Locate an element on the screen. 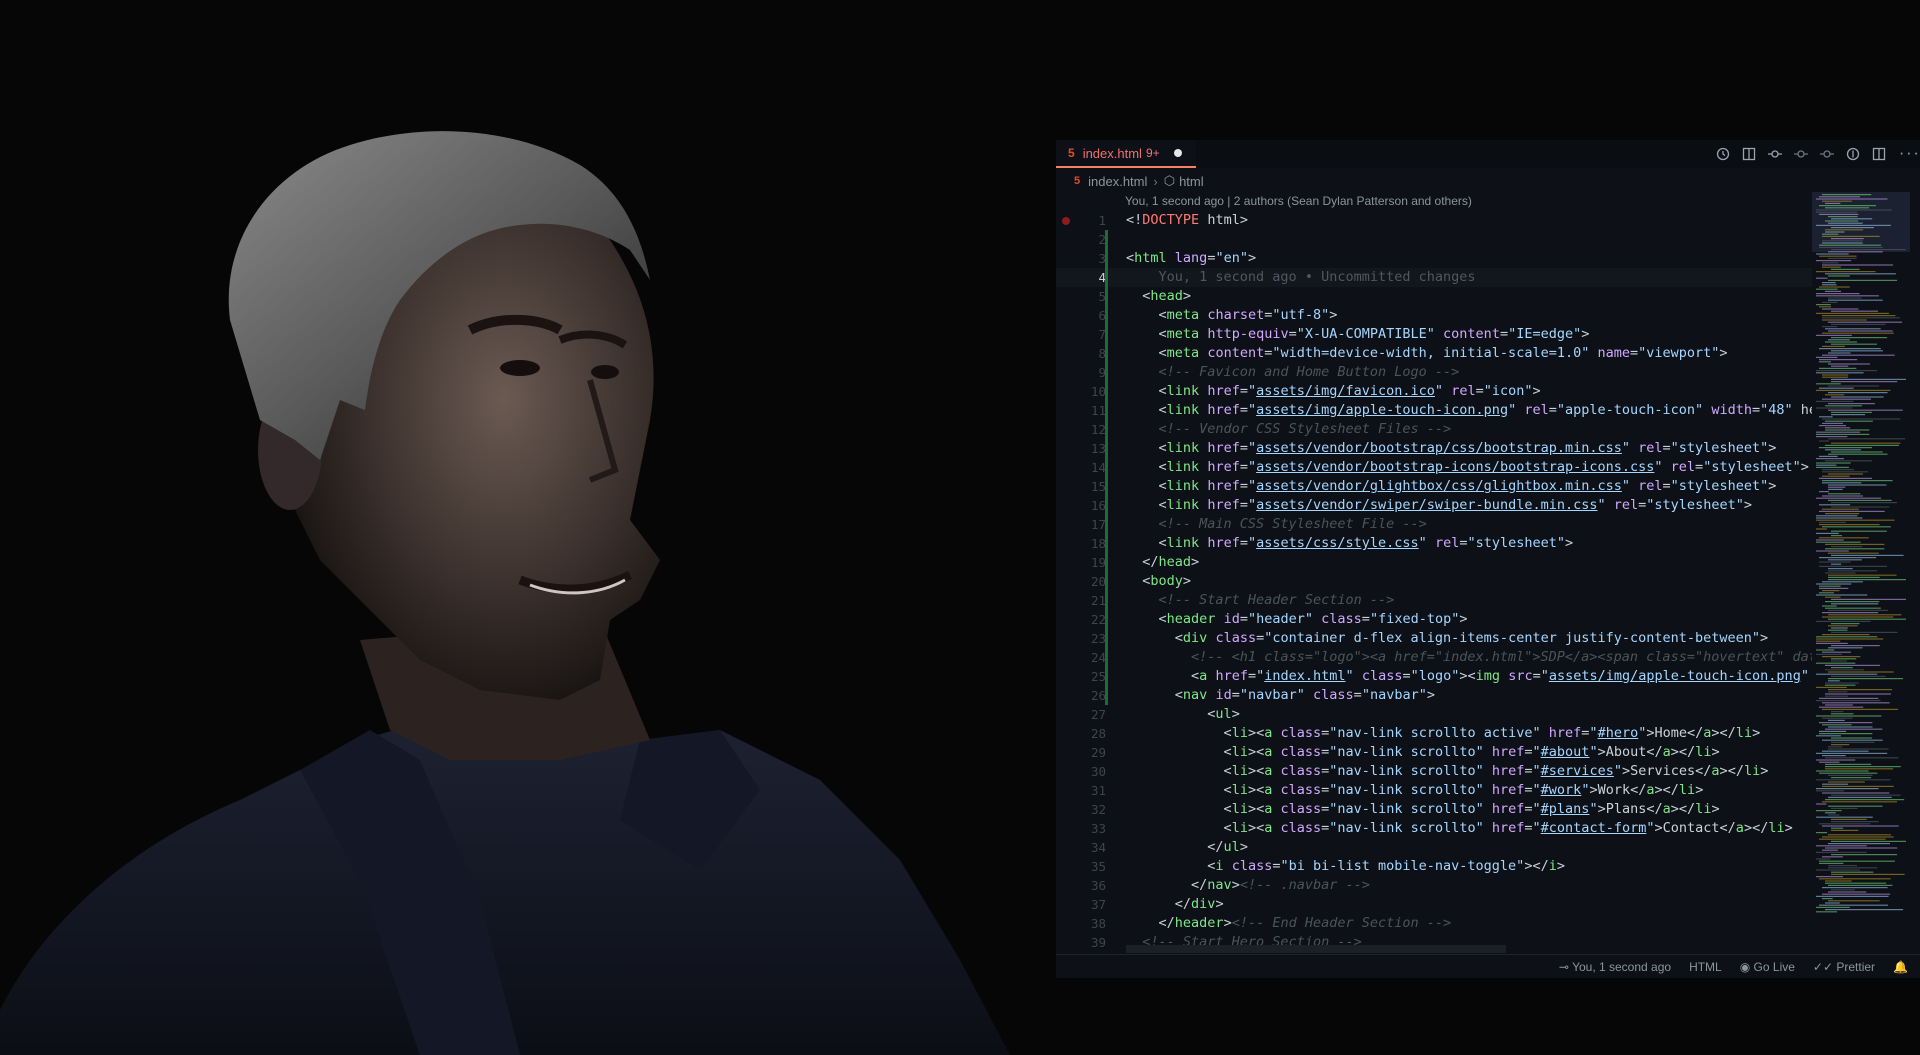 This screenshot has width=1920, height=1055. code-line: 27 <ul> is located at coordinates (1434, 714).